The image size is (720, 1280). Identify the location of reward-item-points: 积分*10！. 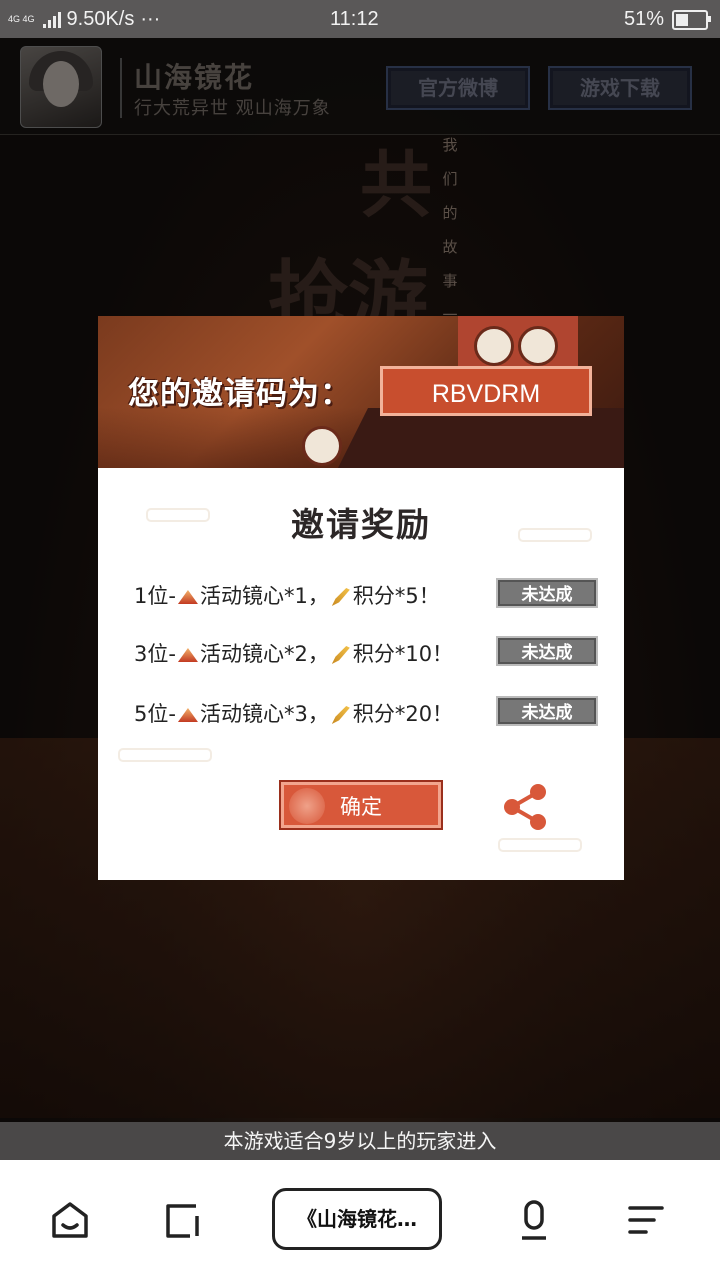
(403, 654).